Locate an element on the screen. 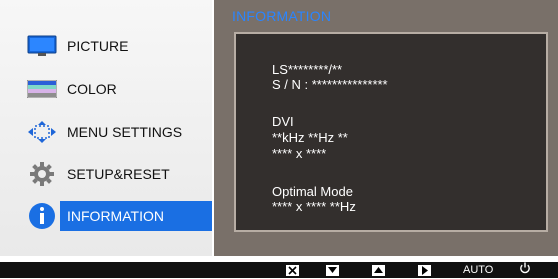 Image resolution: width=558 pixels, height=279 pixels. menu-item-setup-reset: SETUP&RESET is located at coordinates (106, 174).